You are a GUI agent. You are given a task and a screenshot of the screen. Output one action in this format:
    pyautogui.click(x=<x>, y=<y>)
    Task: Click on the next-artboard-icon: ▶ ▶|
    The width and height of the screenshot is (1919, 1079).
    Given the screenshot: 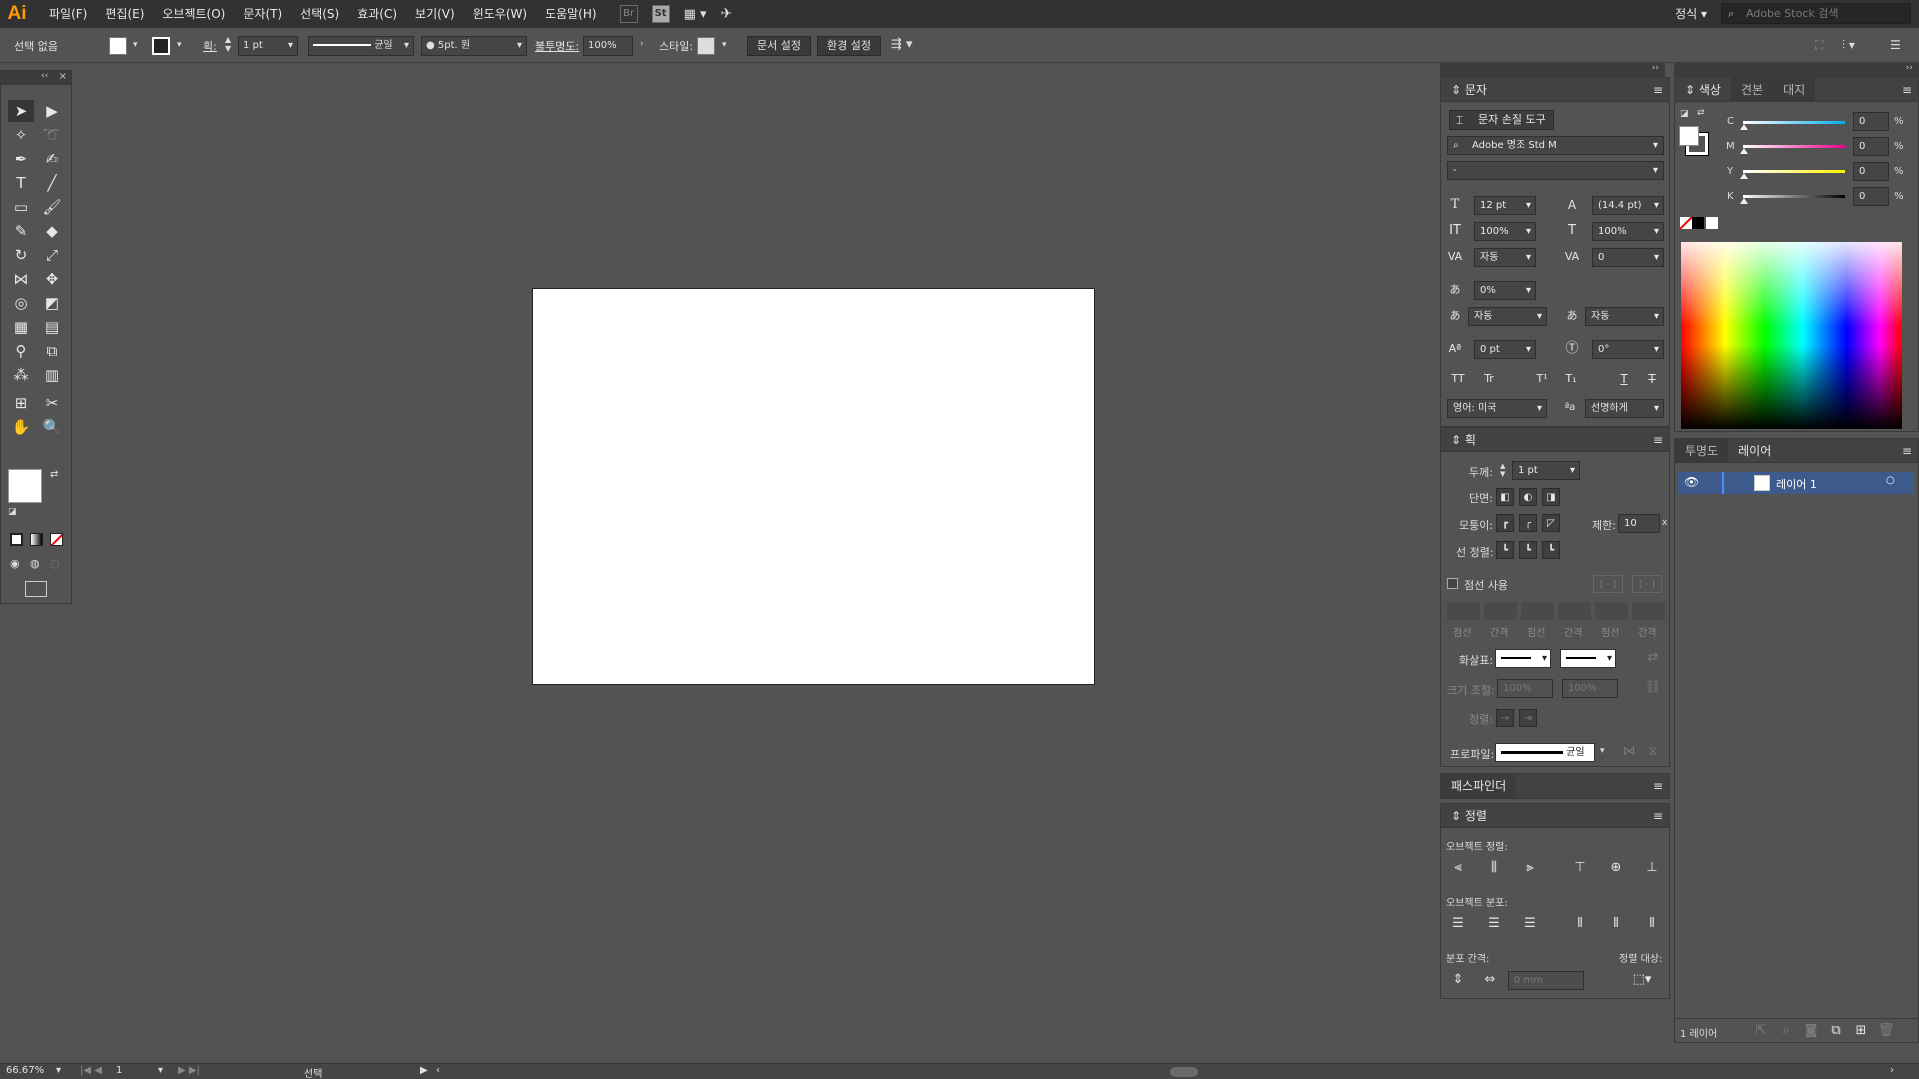 What is the action you would take?
    pyautogui.click(x=189, y=1070)
    